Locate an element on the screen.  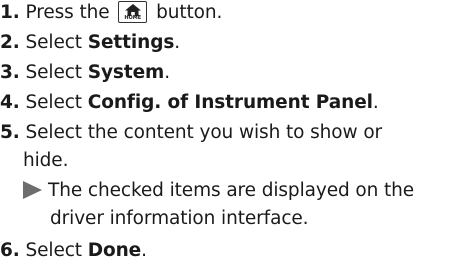
home-button-icon: HOME is located at coordinates (133, 12).